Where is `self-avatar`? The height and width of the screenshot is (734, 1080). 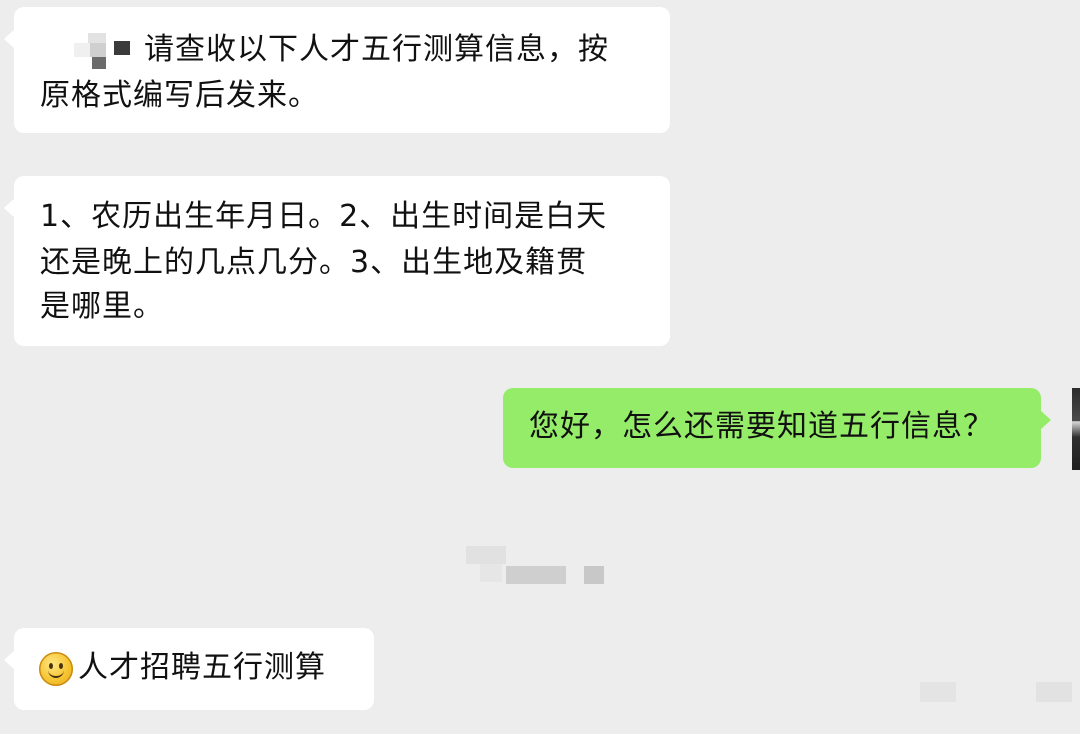 self-avatar is located at coordinates (1076, 429).